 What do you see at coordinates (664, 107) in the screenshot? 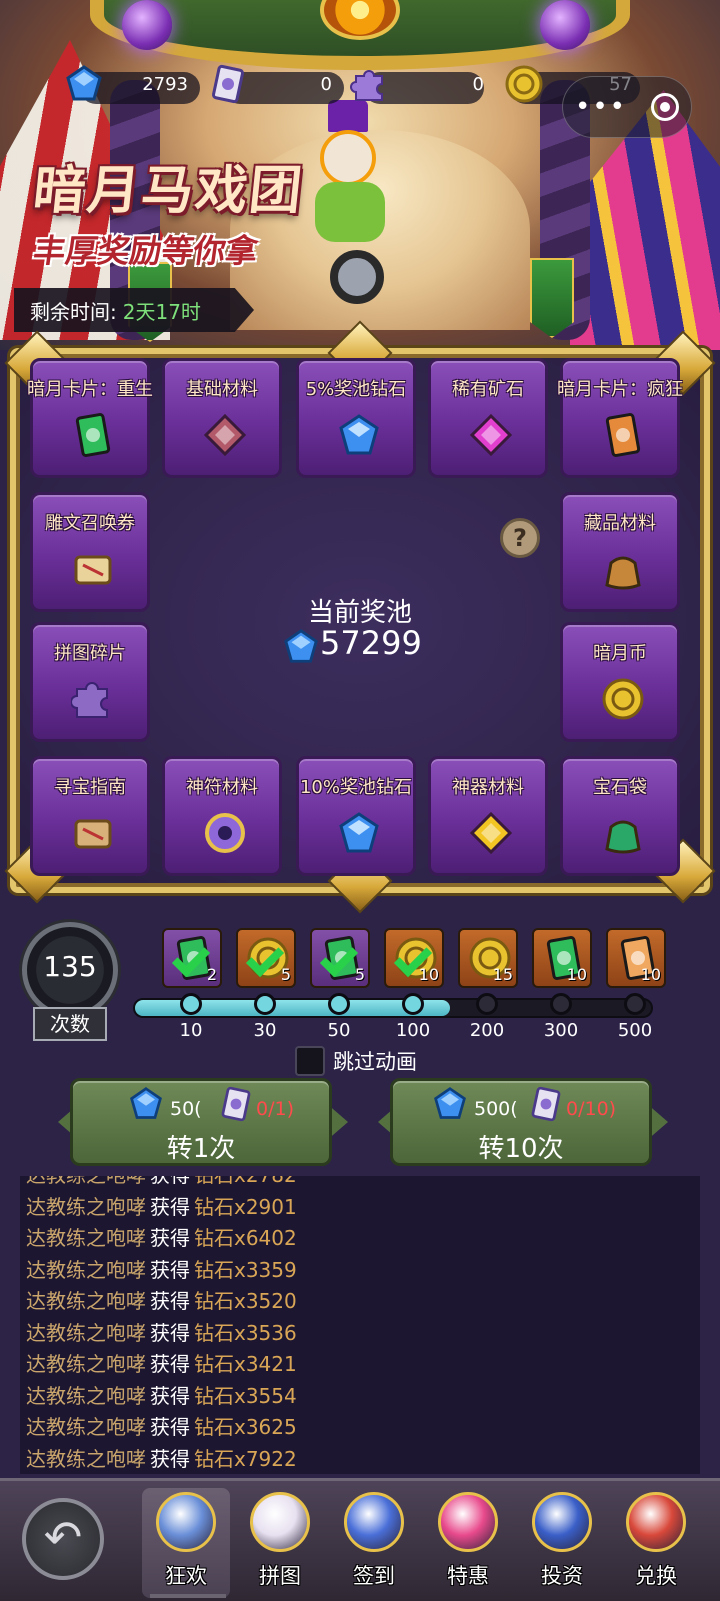
I see `target-icon` at bounding box center [664, 107].